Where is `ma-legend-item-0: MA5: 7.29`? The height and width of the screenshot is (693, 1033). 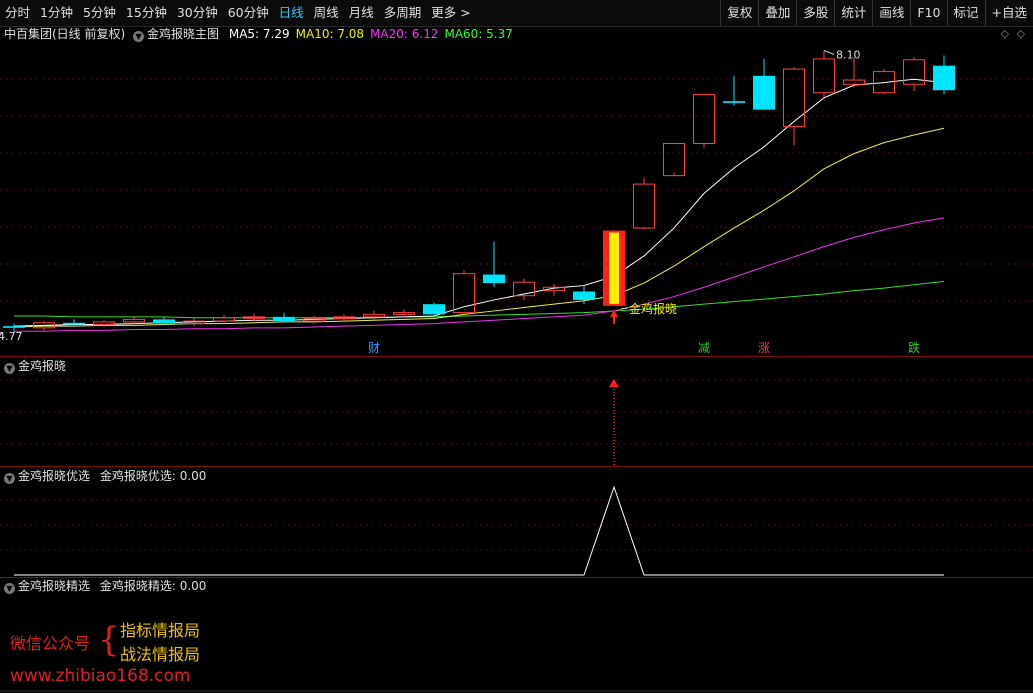
ma-legend-item-0: MA5: 7.29 is located at coordinates (259, 34).